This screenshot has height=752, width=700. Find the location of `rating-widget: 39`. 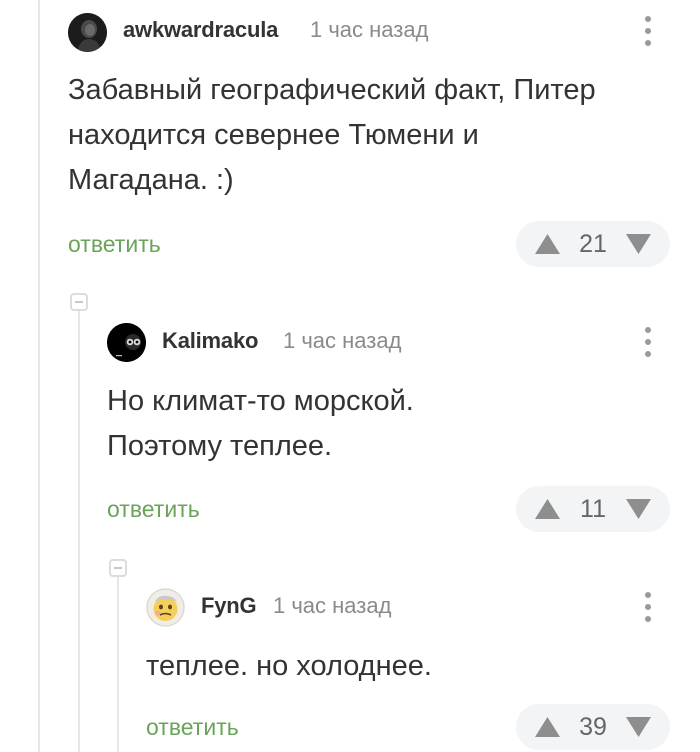

rating-widget: 39 is located at coordinates (593, 727).